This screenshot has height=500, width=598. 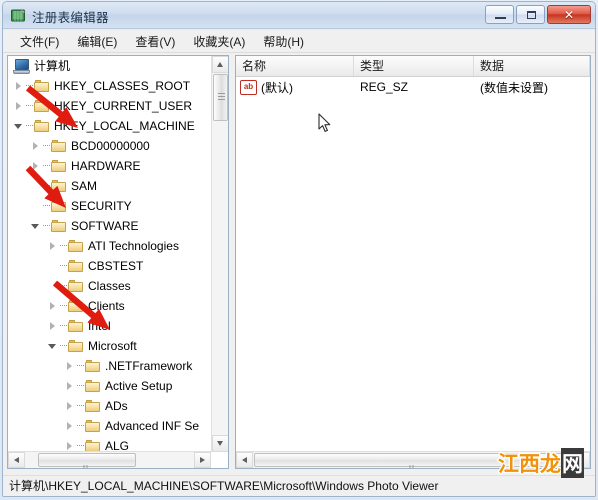 What do you see at coordinates (110, 206) in the screenshot?
I see `tree-item-security: SECURITY` at bounding box center [110, 206].